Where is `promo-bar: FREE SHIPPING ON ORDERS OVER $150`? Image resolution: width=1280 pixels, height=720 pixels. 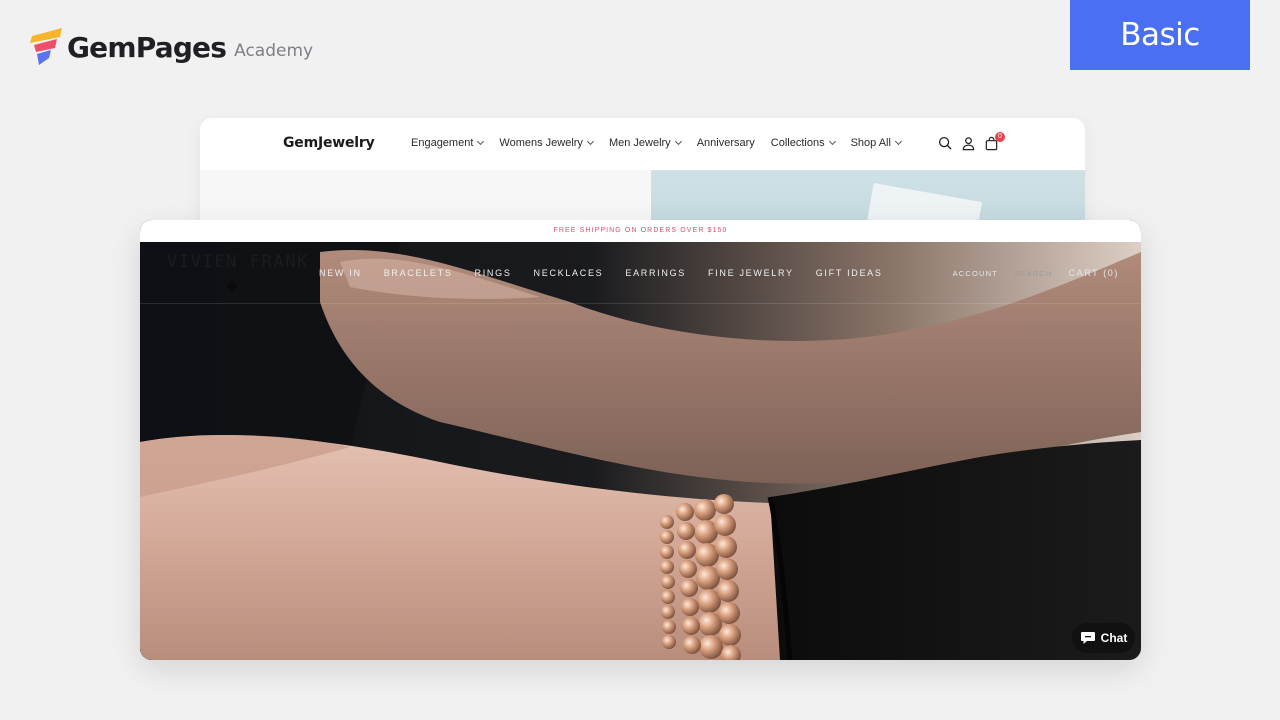
promo-bar: FREE SHIPPING ON ORDERS OVER $150 is located at coordinates (640, 231).